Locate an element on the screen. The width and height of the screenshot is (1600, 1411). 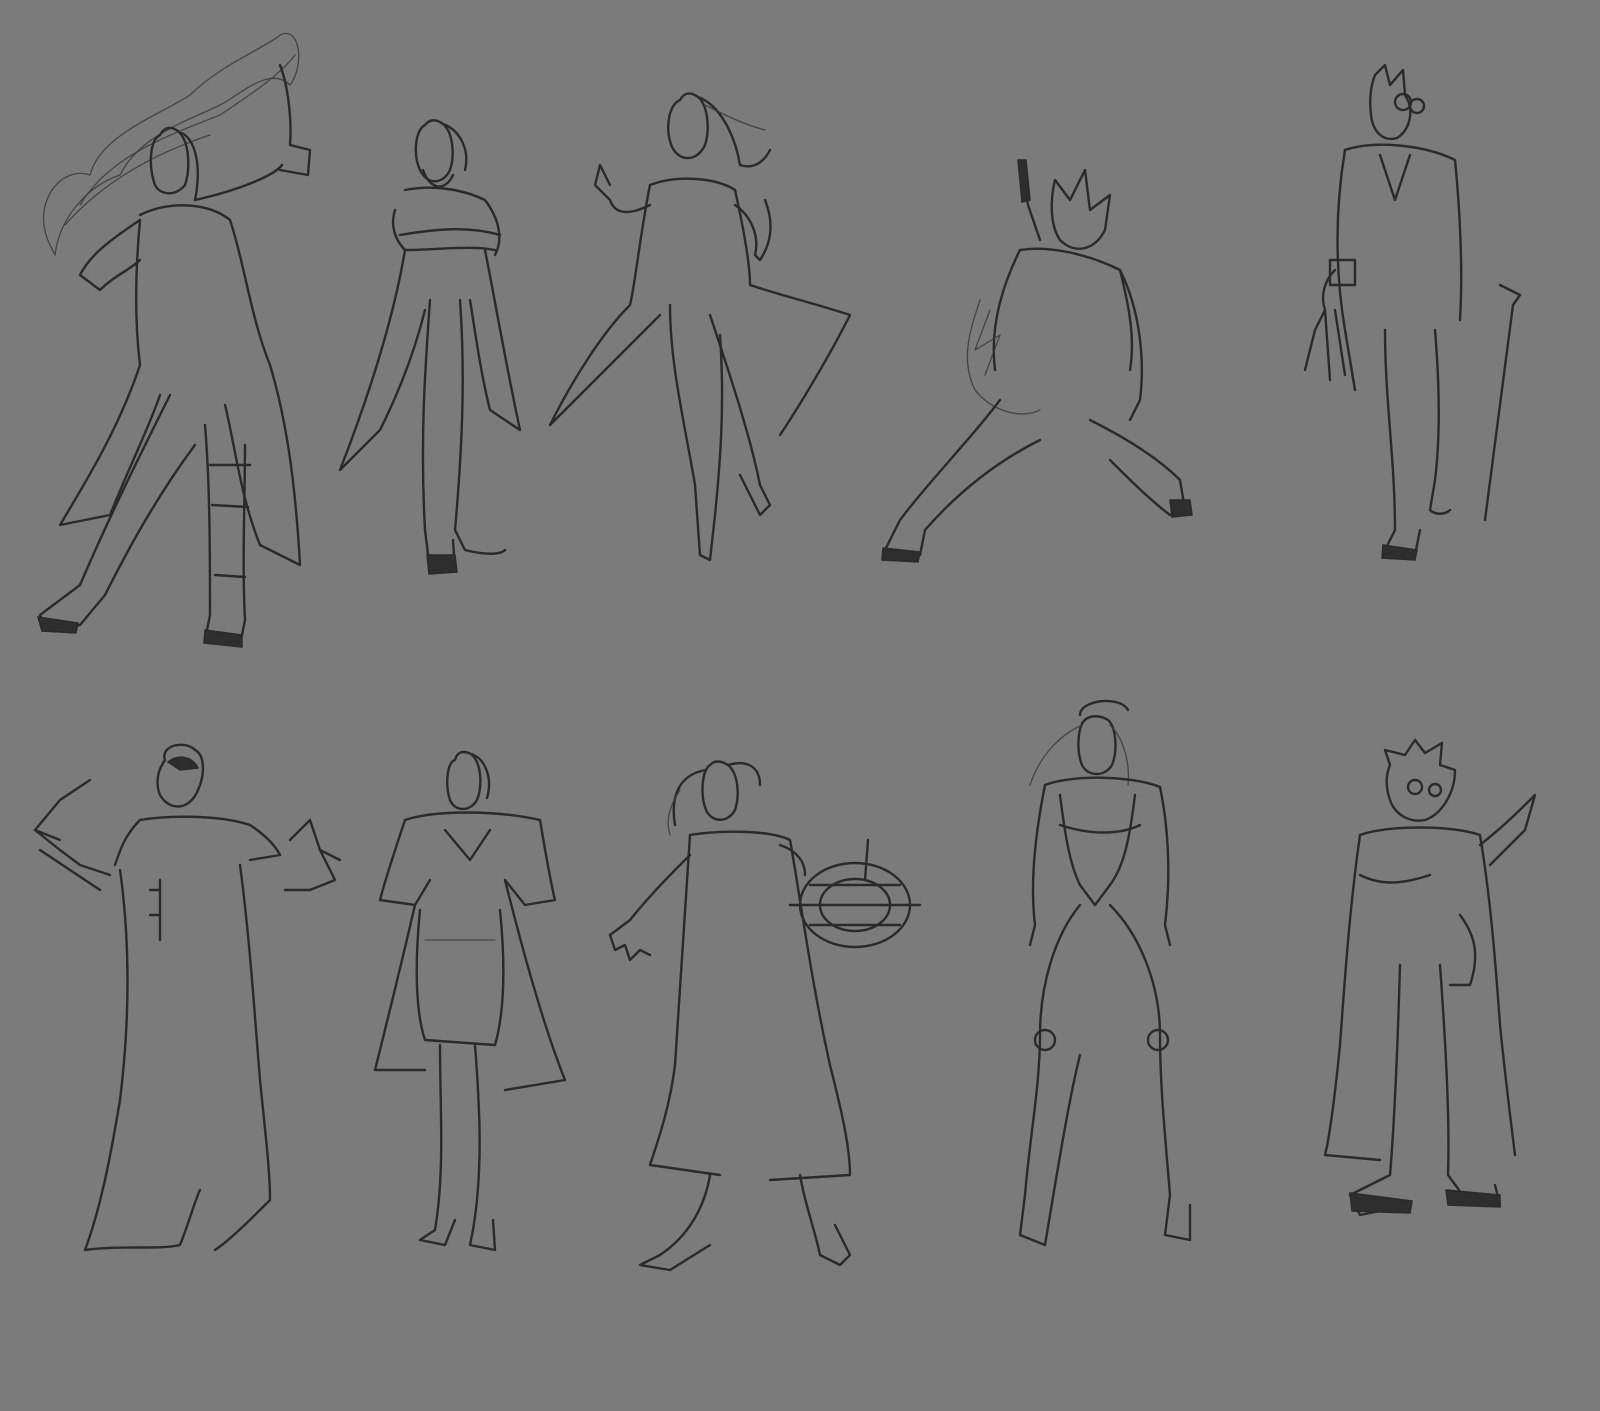
figure-caped-sorcerer-raising-smoke is located at coordinates (170, 345).